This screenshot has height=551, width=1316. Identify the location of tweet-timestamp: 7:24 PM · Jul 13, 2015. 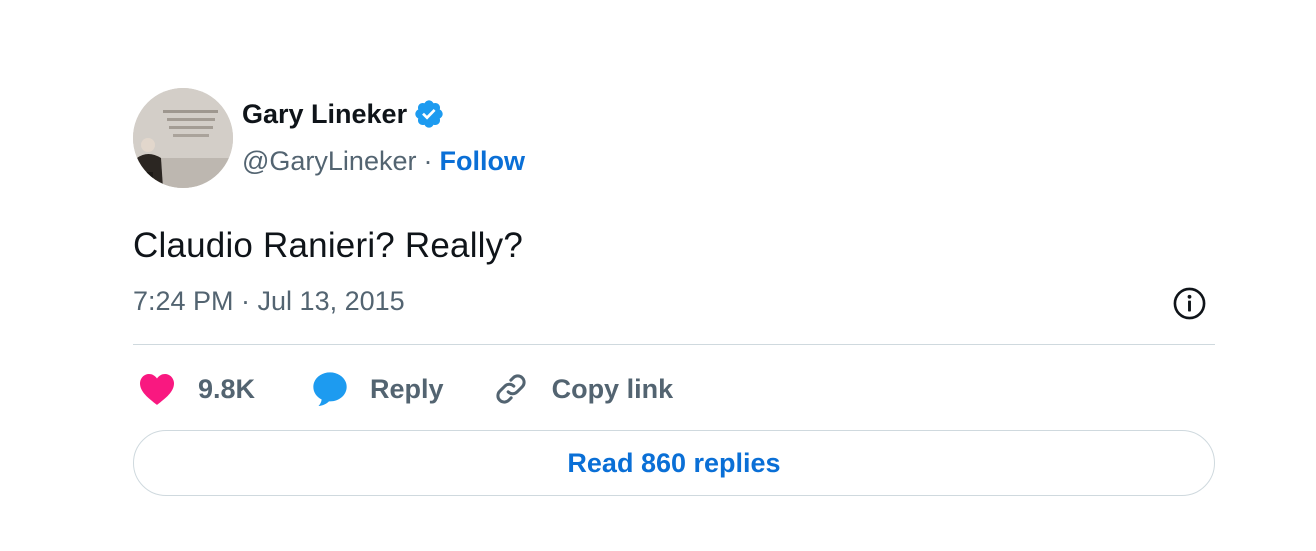
(269, 301).